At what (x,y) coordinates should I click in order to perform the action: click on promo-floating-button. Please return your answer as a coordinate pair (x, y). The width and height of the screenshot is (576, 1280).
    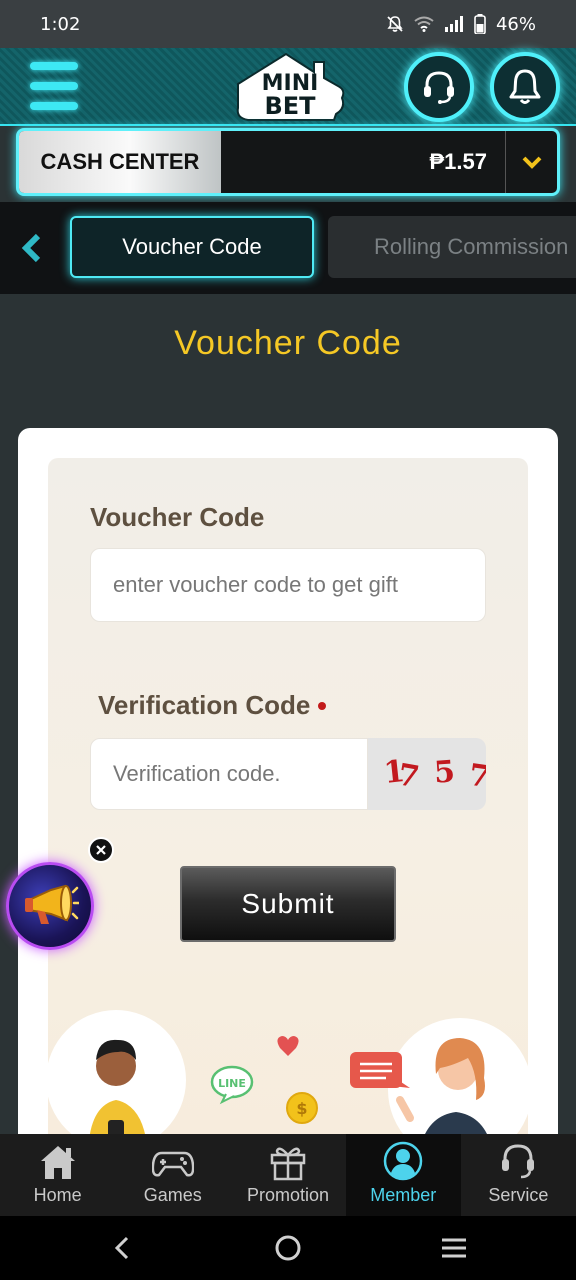
    Looking at the image, I should click on (50, 906).